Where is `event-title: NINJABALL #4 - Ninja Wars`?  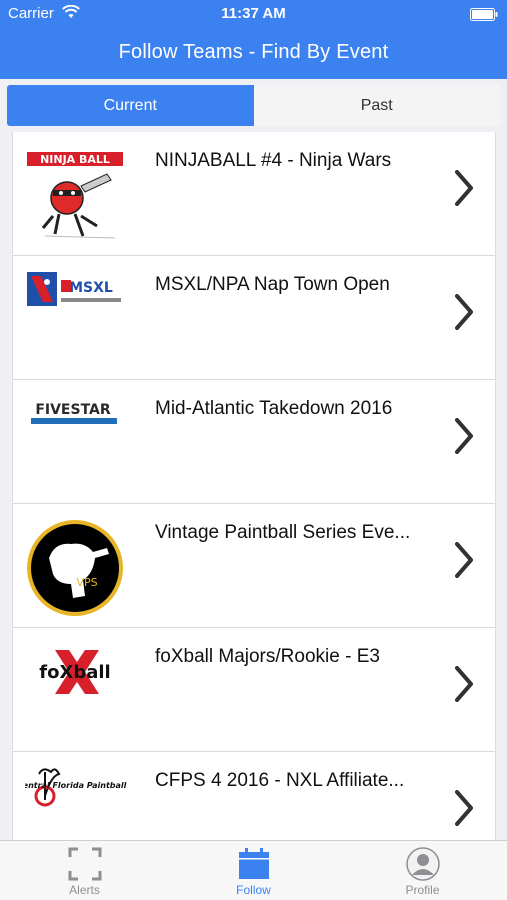 event-title: NINJABALL #4 - Ninja Wars is located at coordinates (273, 160).